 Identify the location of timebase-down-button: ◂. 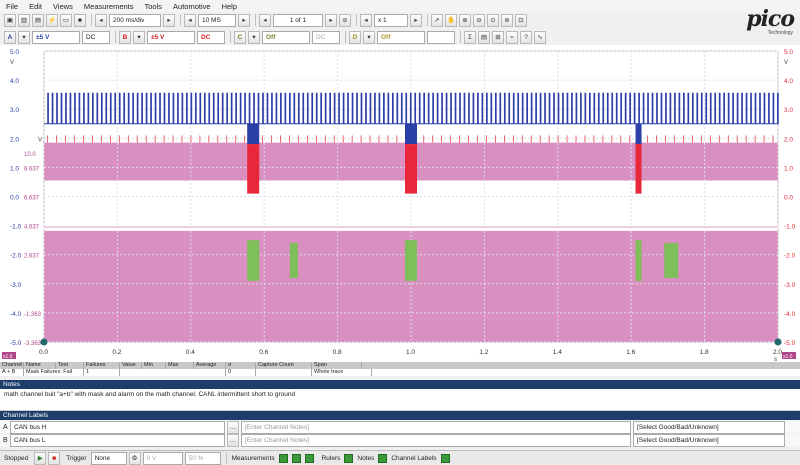
(101, 20).